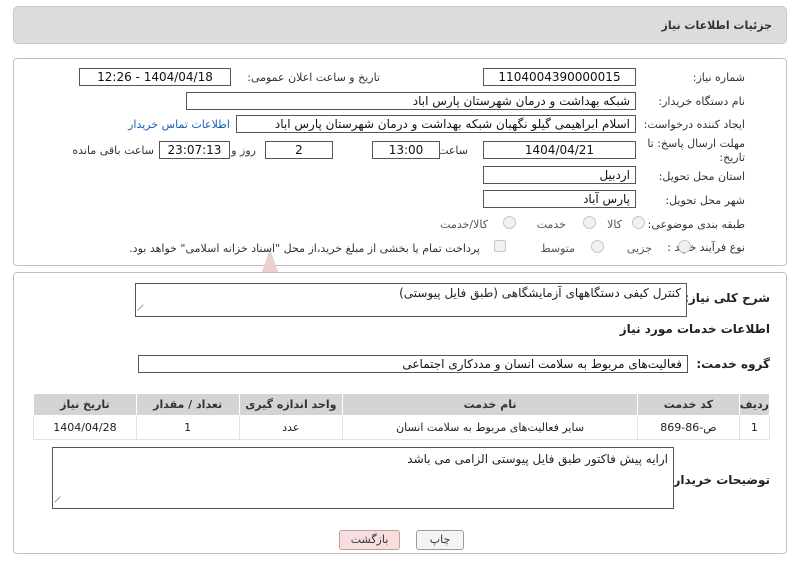 Image resolution: width=788 pixels, height=566 pixels. I want to click on days-label: روز و, so click(243, 150).